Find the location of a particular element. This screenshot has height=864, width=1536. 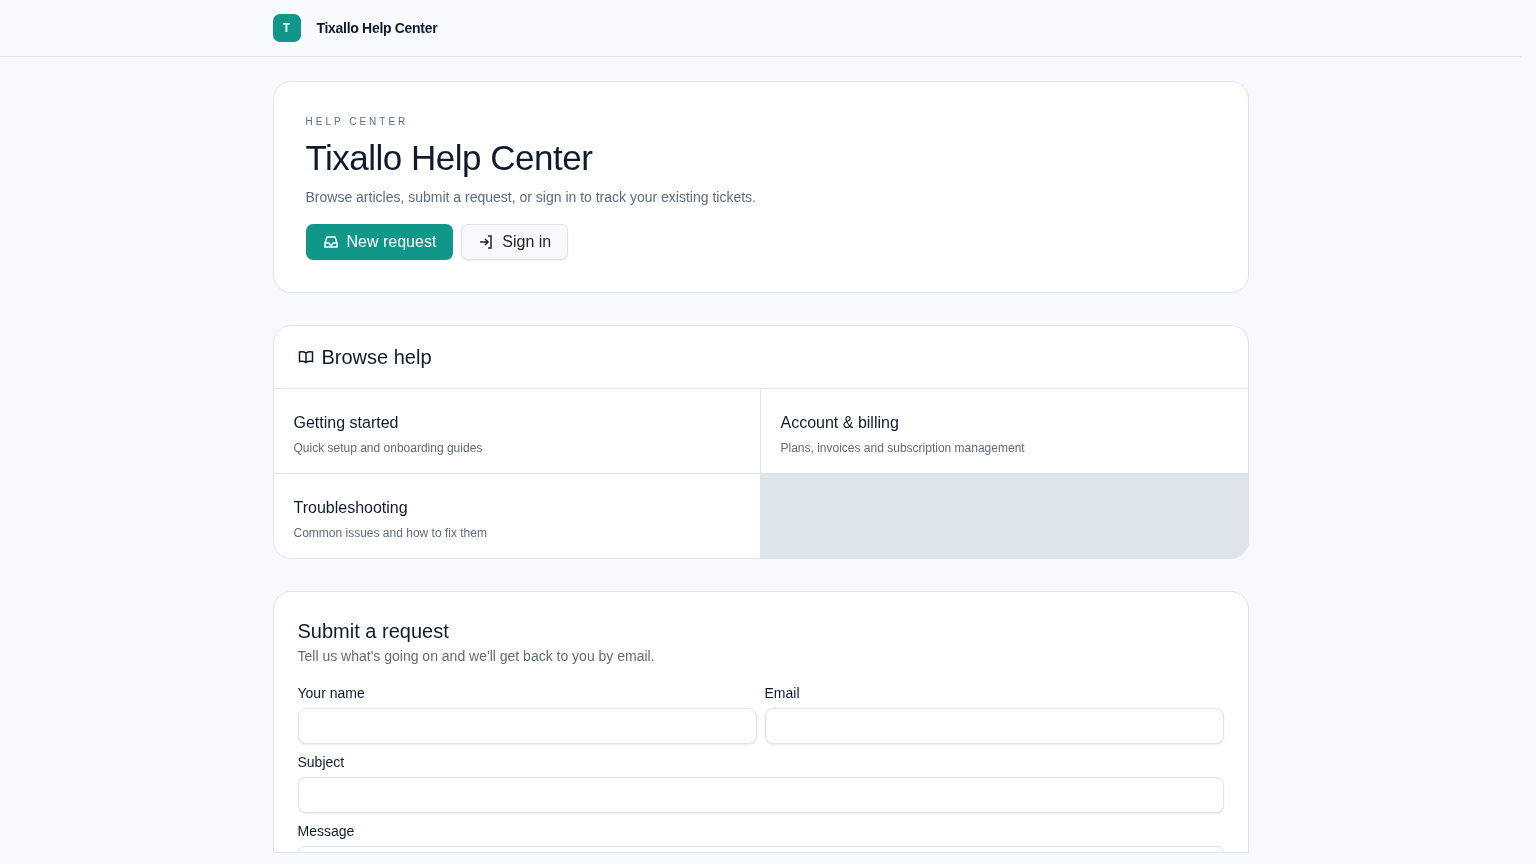

category-title: Troubleshooting is located at coordinates (351, 508).